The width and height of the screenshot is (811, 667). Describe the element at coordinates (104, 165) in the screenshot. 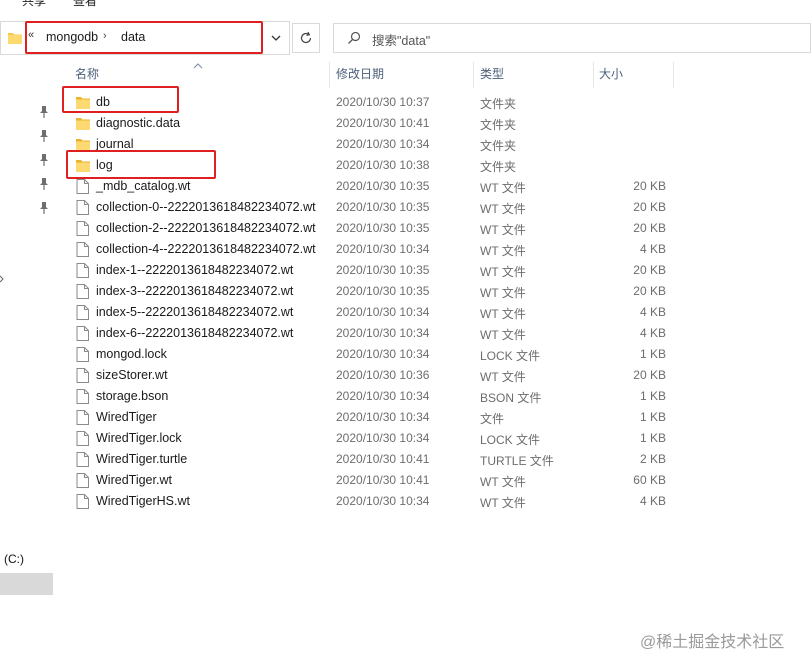

I see `file-name: log` at that location.